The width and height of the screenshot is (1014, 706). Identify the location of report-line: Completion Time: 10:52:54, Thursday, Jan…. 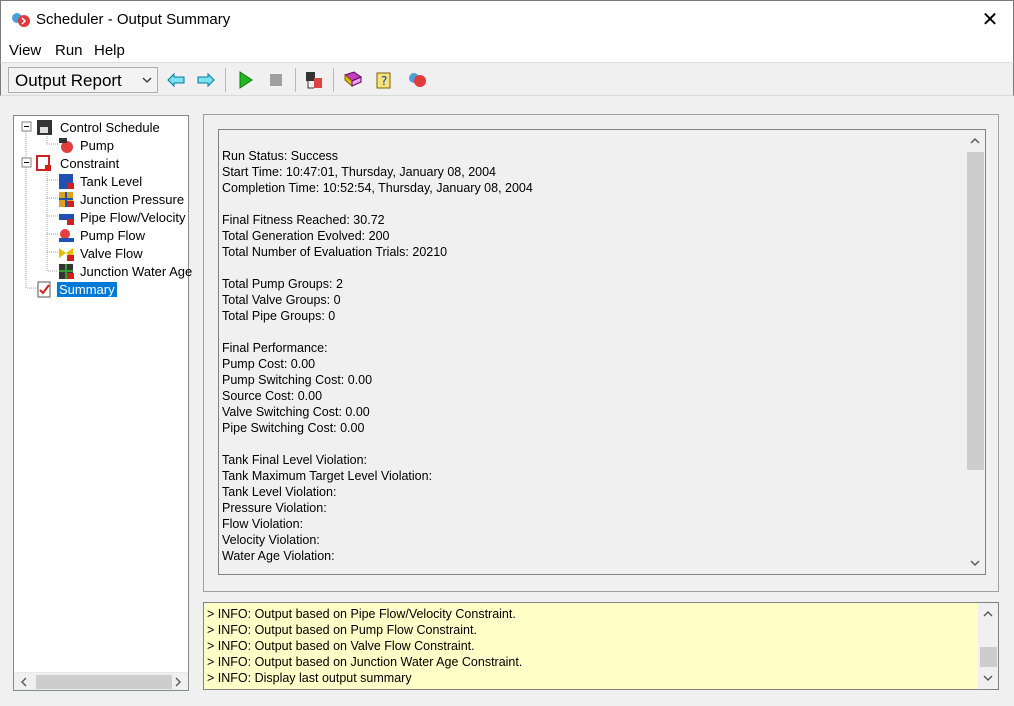
(377, 188).